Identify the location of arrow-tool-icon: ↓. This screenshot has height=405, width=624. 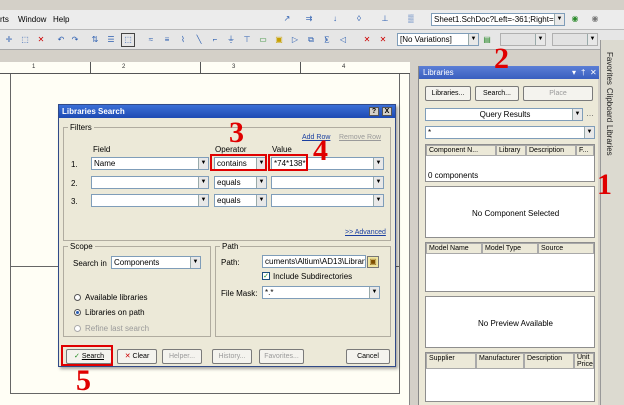
(335, 19).